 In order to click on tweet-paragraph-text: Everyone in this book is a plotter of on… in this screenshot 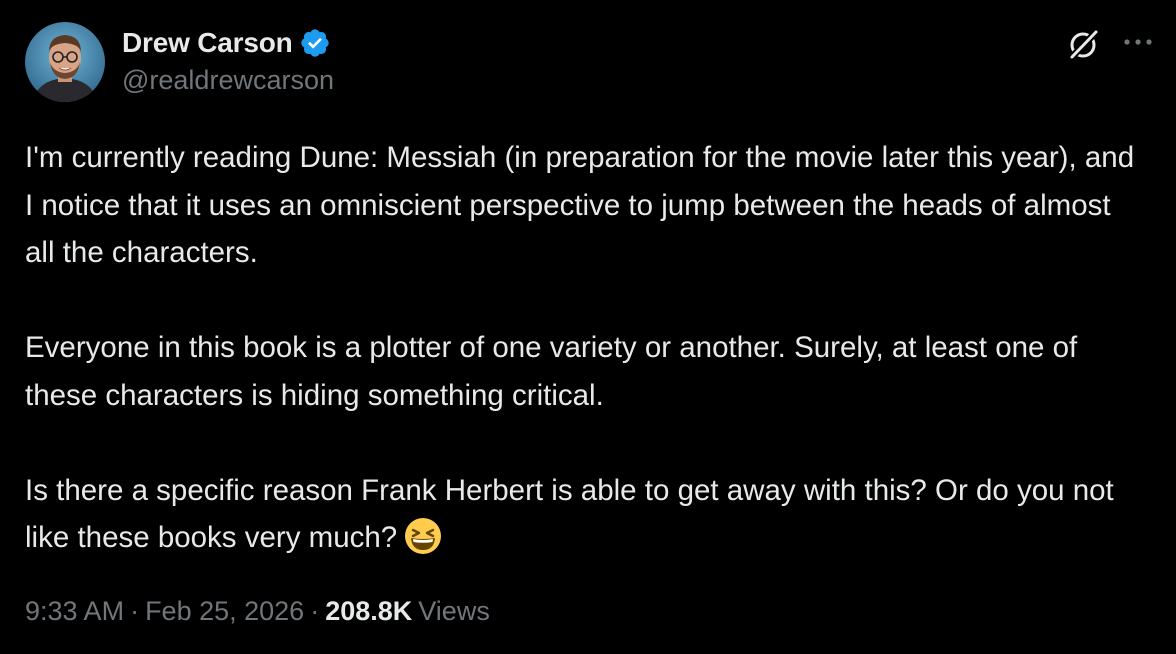, I will do `click(551, 371)`.